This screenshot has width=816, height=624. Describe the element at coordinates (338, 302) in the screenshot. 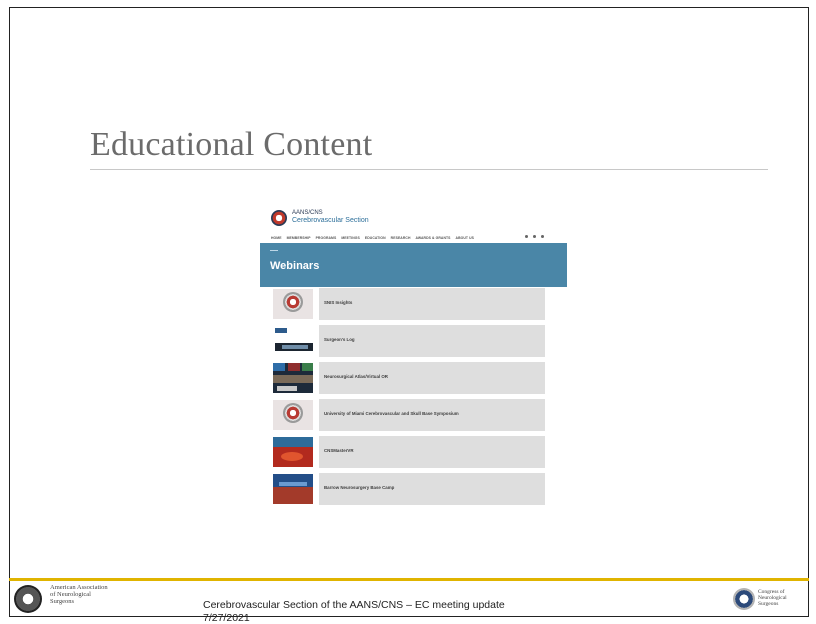

I see `item-label: SNIS Insights` at that location.